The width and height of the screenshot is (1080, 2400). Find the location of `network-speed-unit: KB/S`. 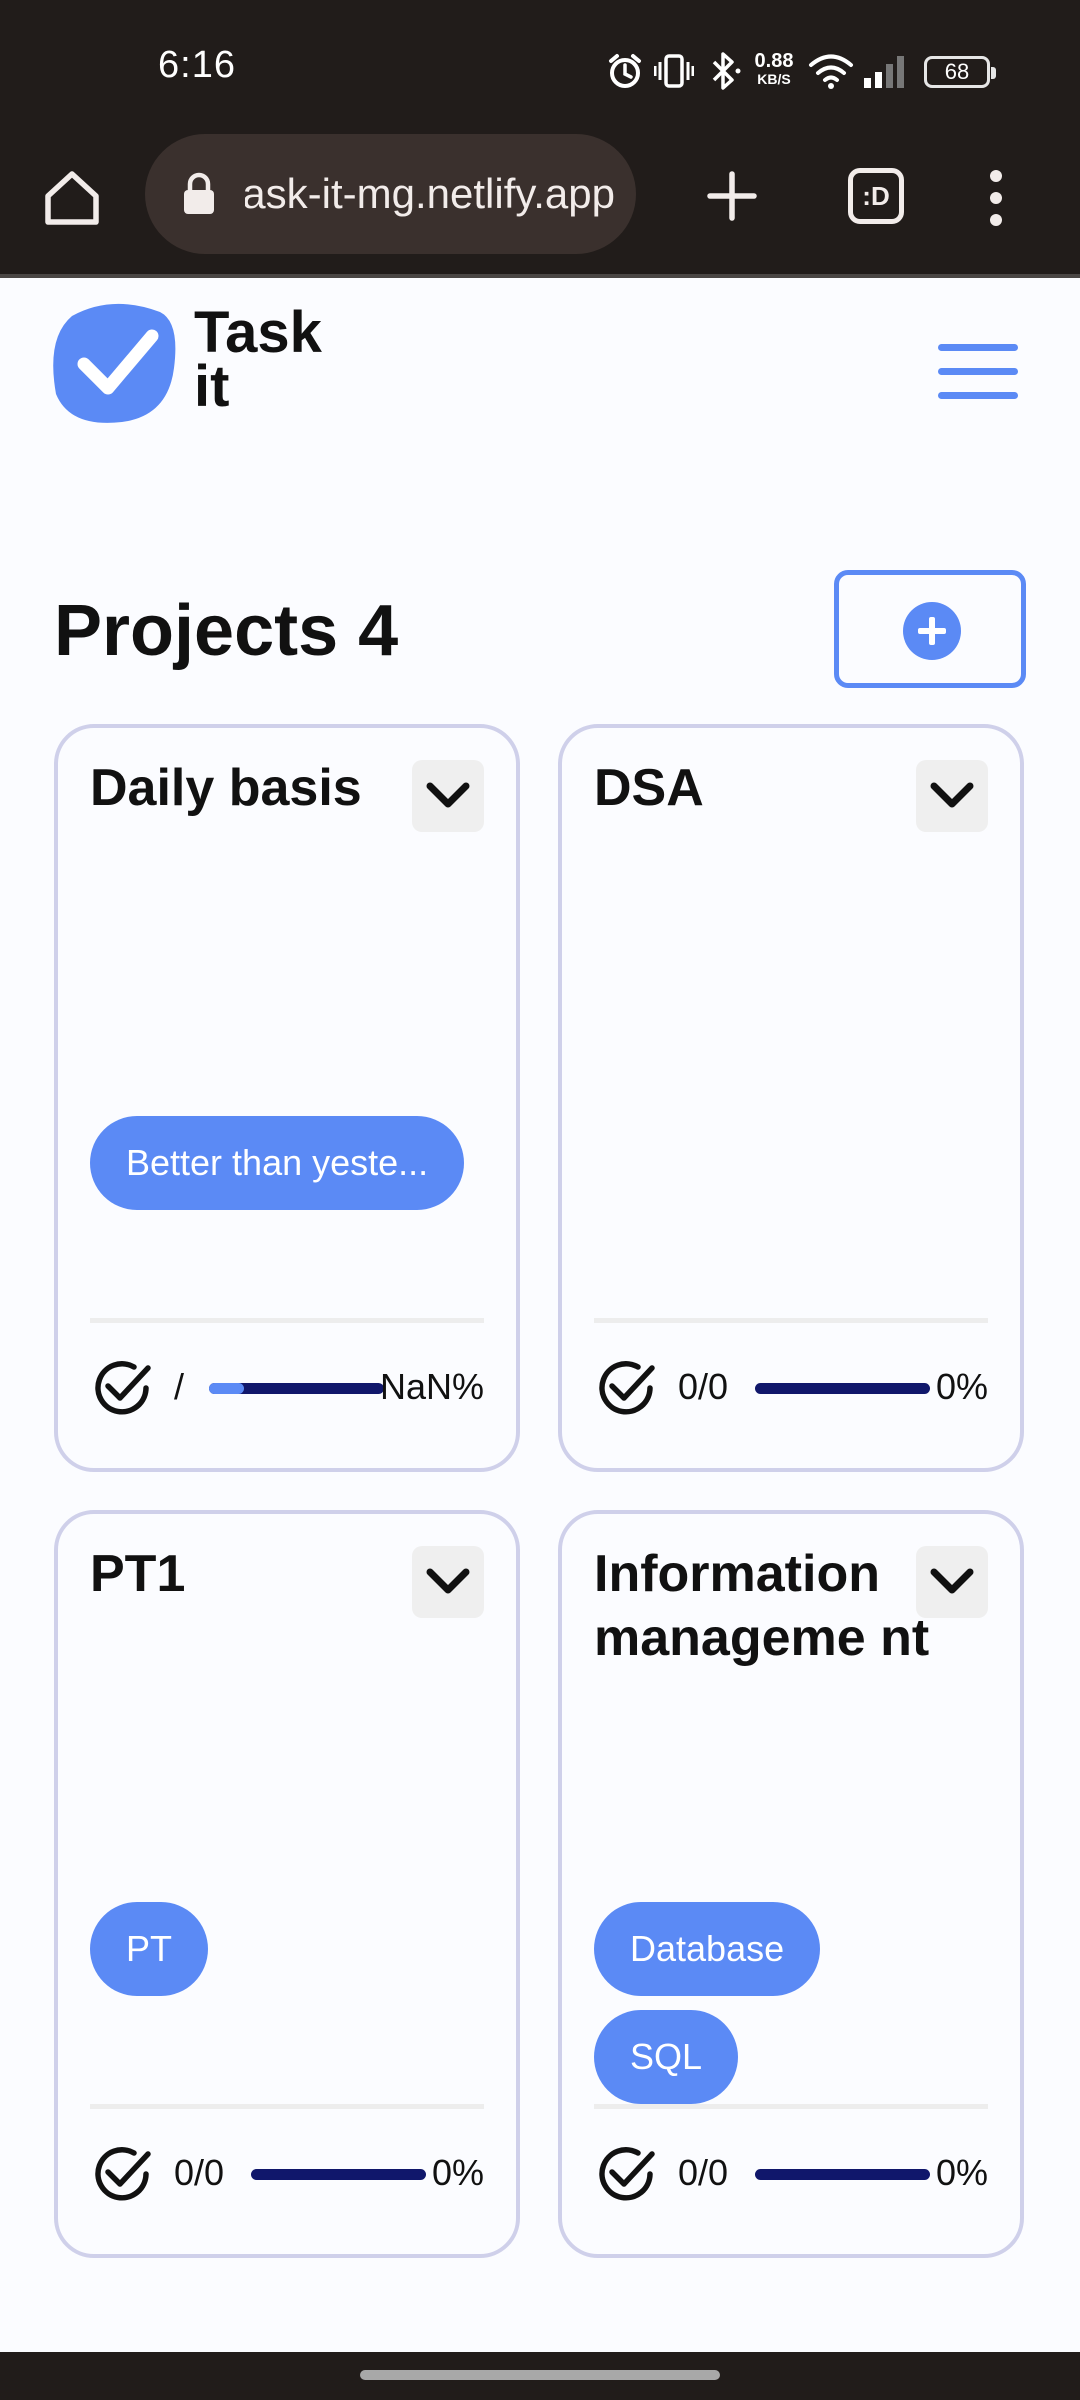

network-speed-unit: KB/S is located at coordinates (774, 79).